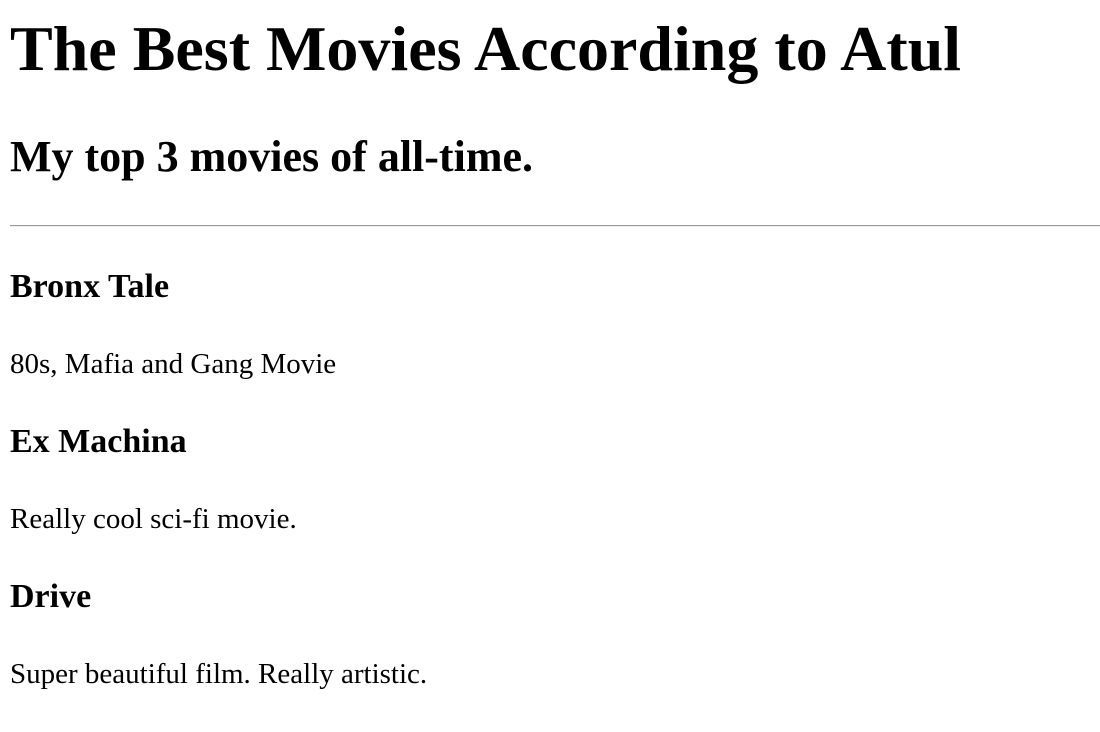  Describe the element at coordinates (98, 441) in the screenshot. I see `movie-title-ex-machina: Ex Machina` at that location.